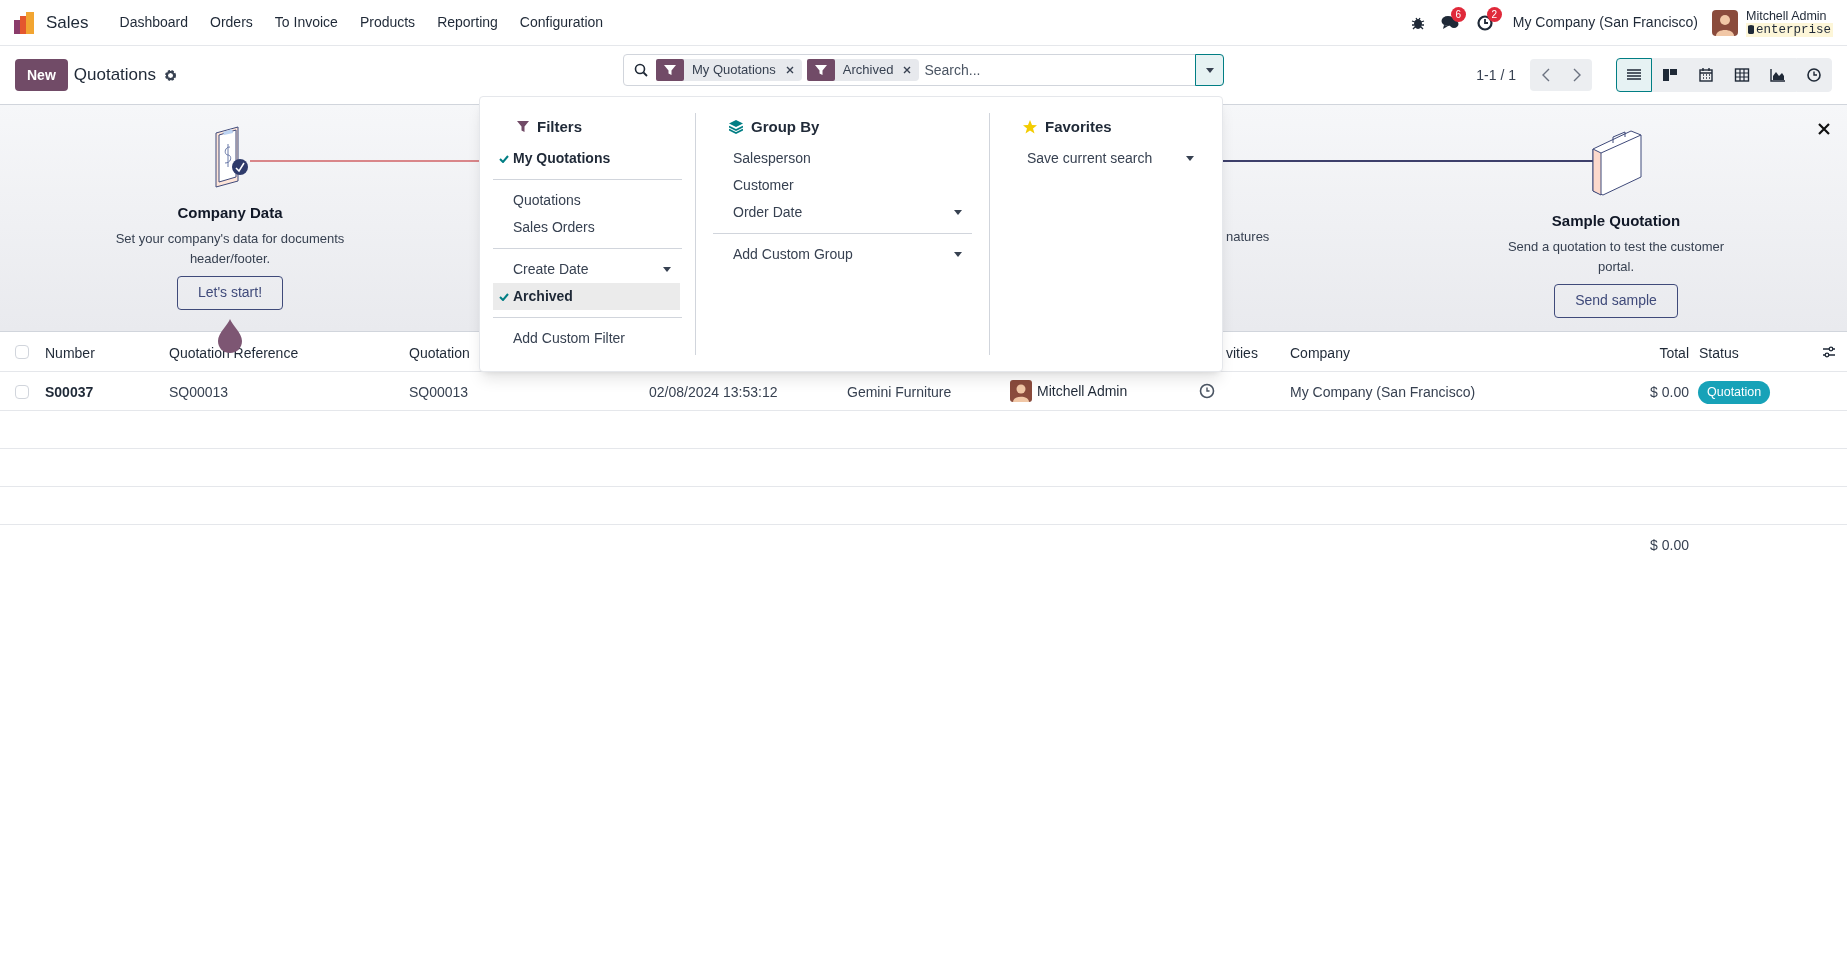  What do you see at coordinates (713, 392) in the screenshot?
I see `table-cell-text: 02/08/2024 13:53:12` at bounding box center [713, 392].